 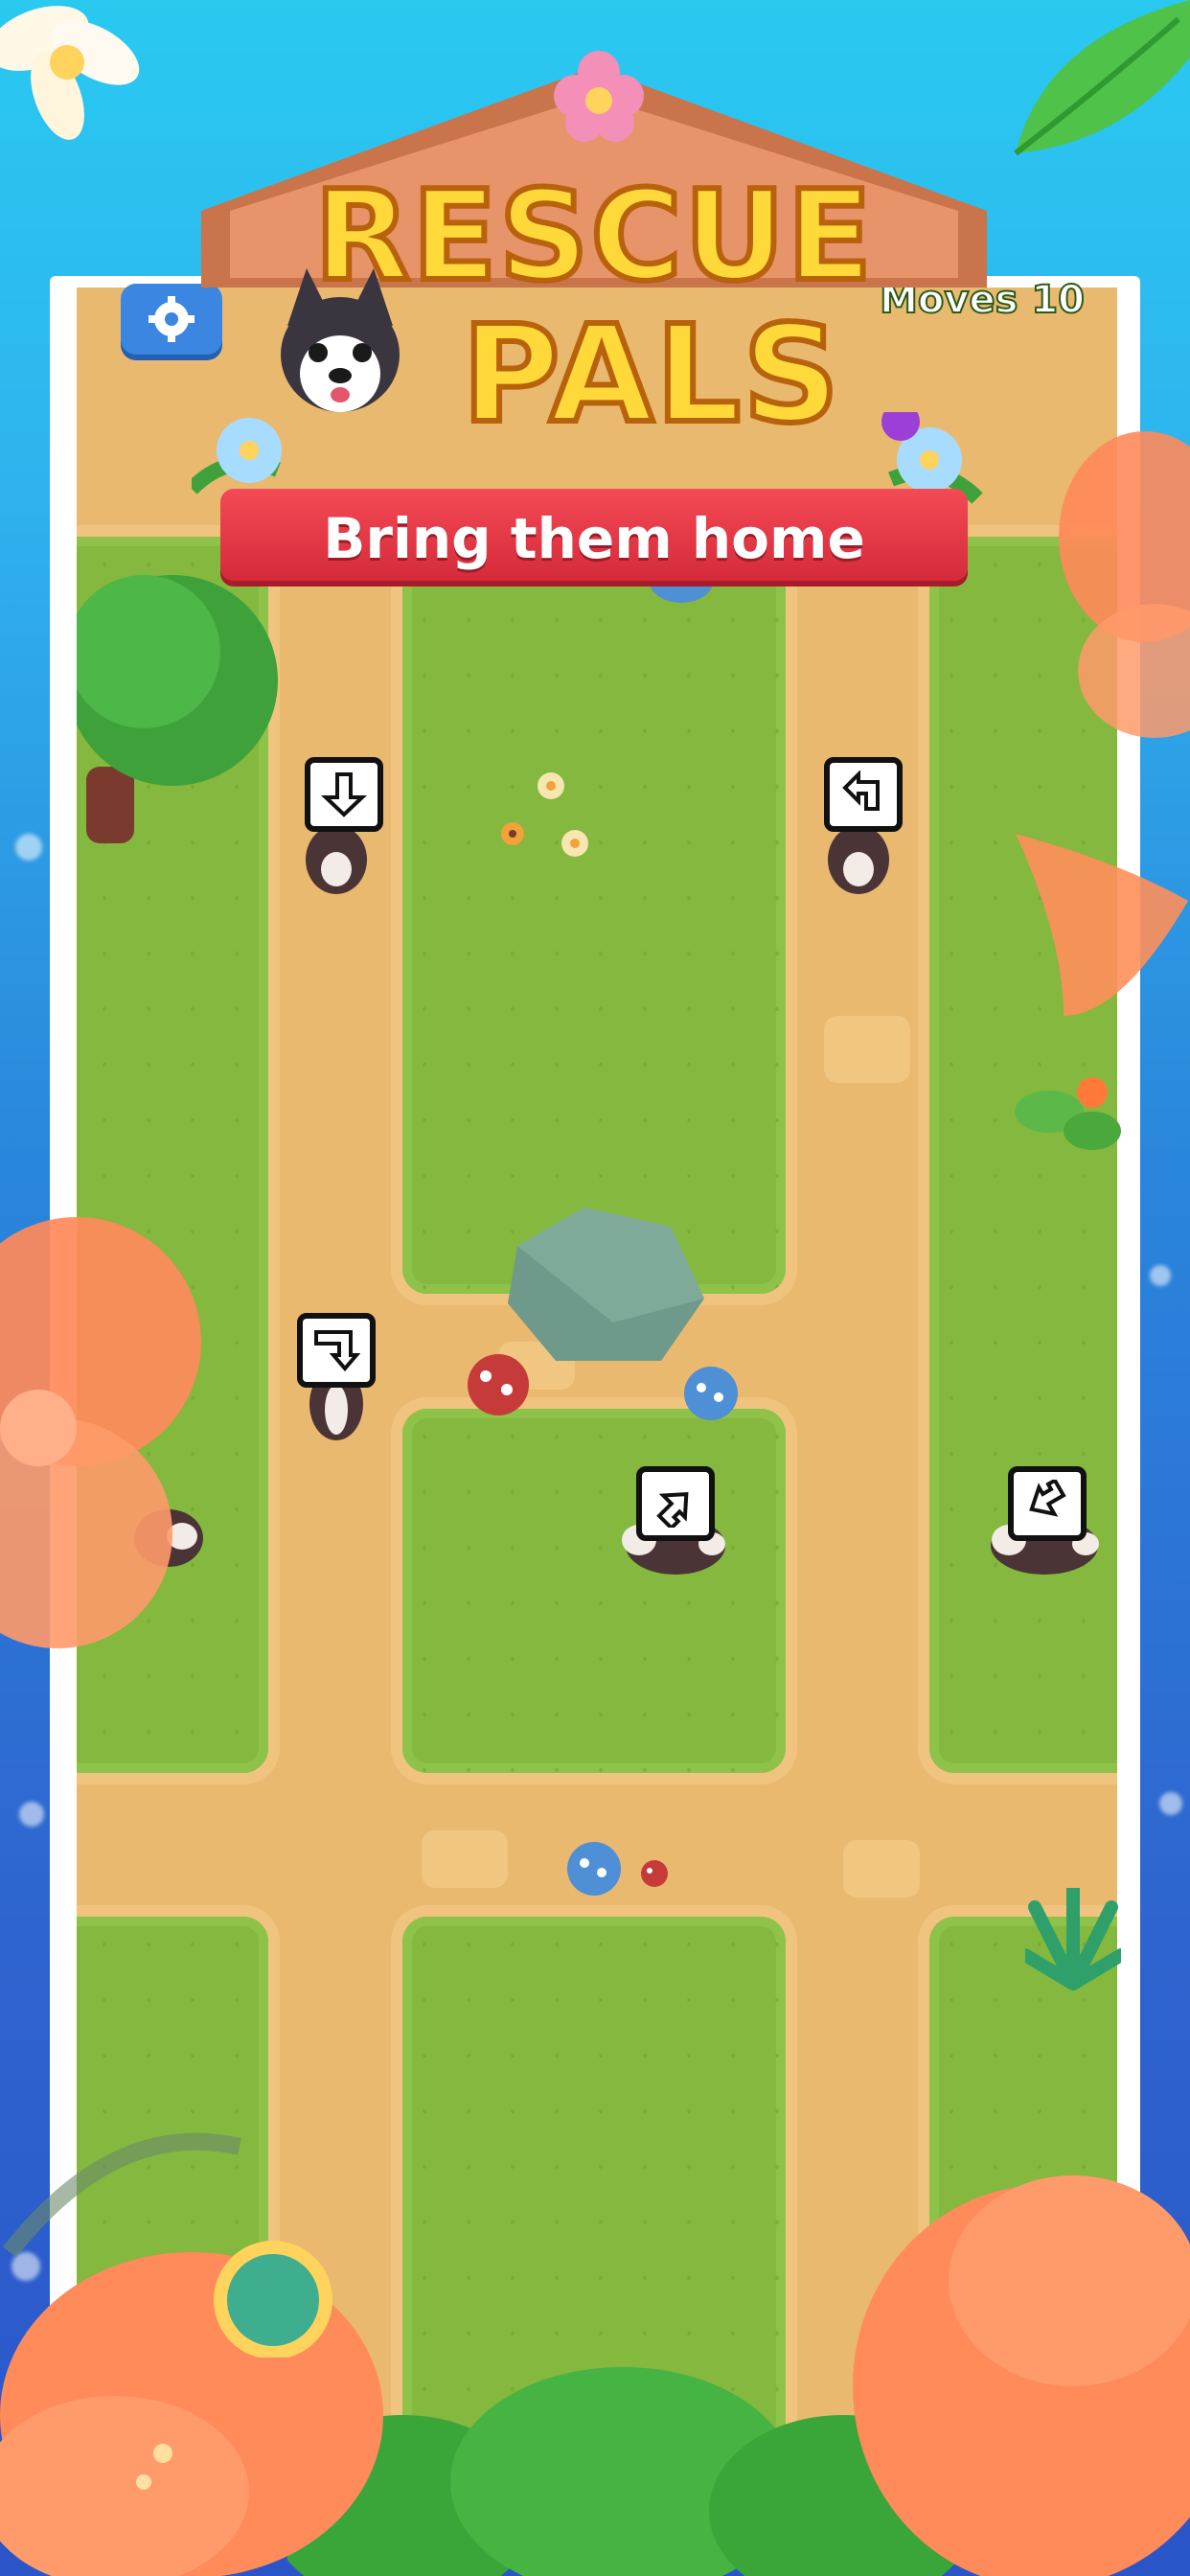 What do you see at coordinates (70, 73) in the screenshot?
I see `plumeria-flower-decoration` at bounding box center [70, 73].